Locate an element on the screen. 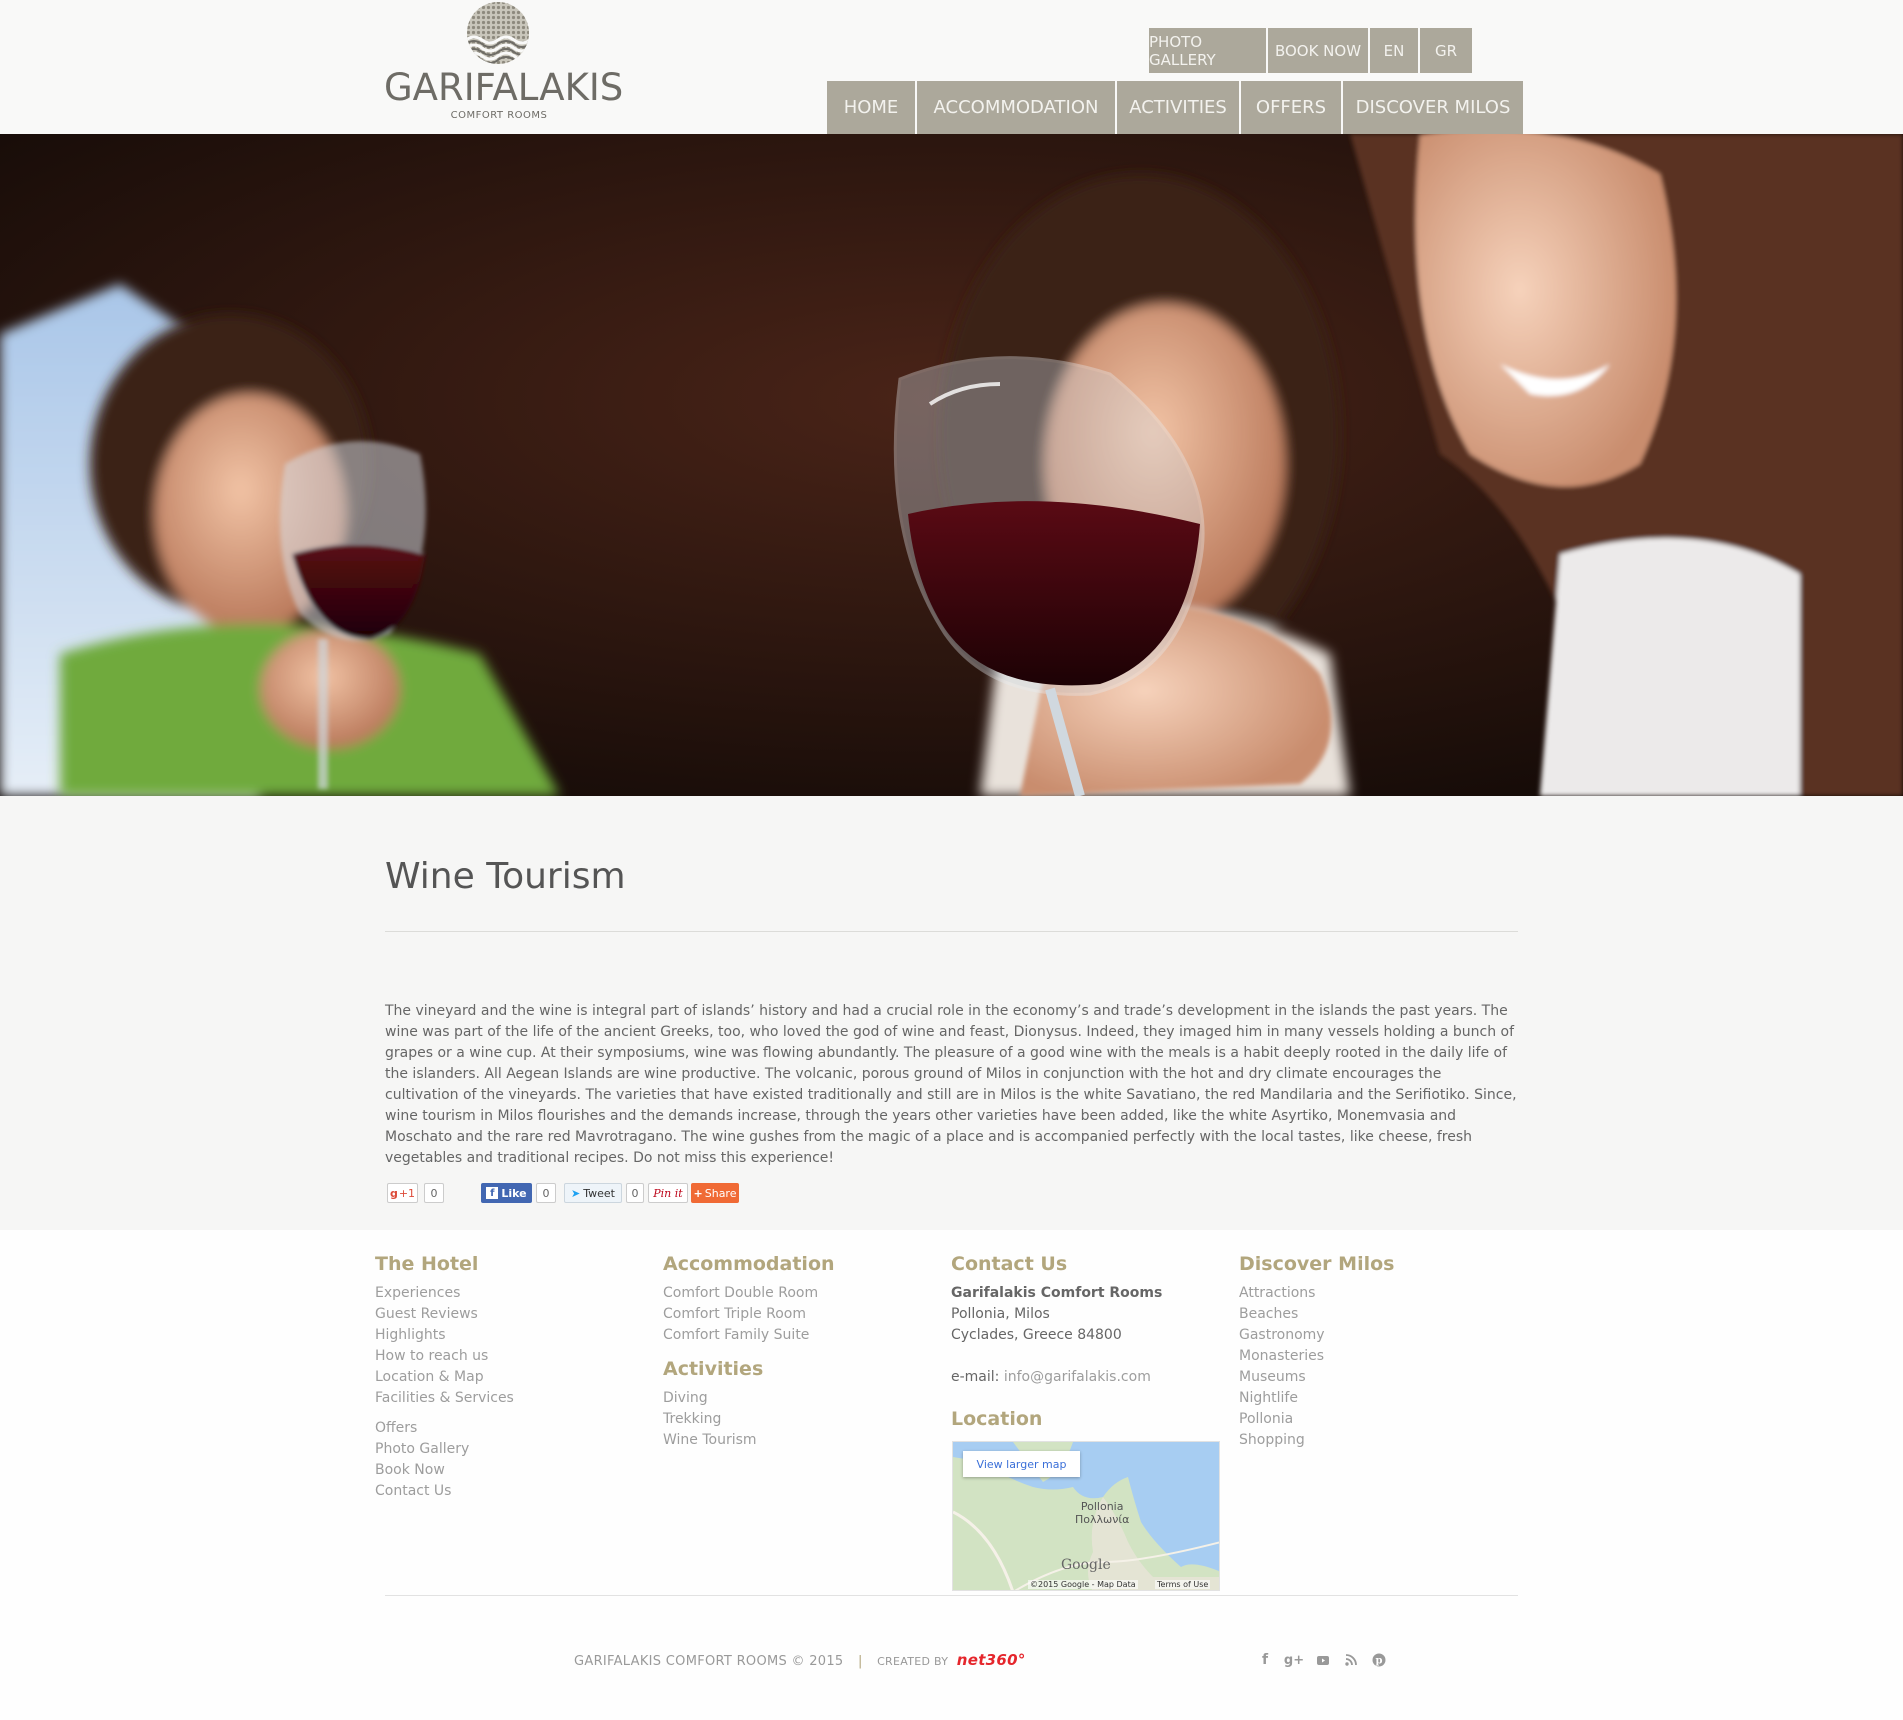 The width and height of the screenshot is (1903, 1720). twitter-icon: ➤ is located at coordinates (576, 1193).